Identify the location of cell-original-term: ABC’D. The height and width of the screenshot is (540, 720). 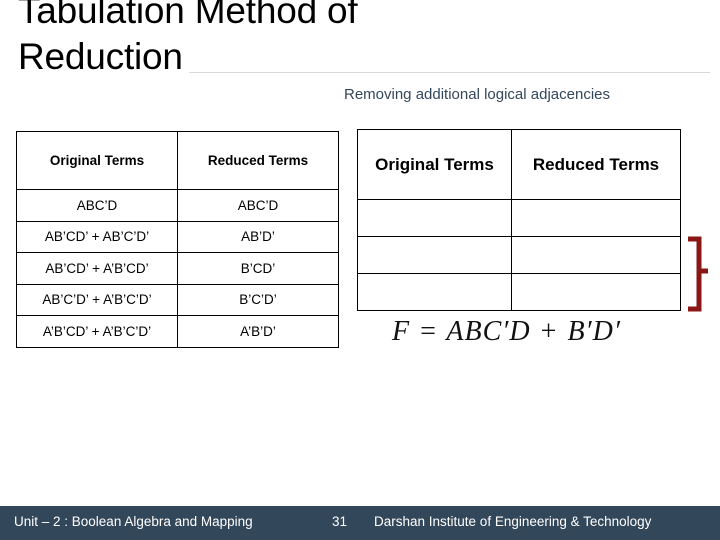
(97, 205).